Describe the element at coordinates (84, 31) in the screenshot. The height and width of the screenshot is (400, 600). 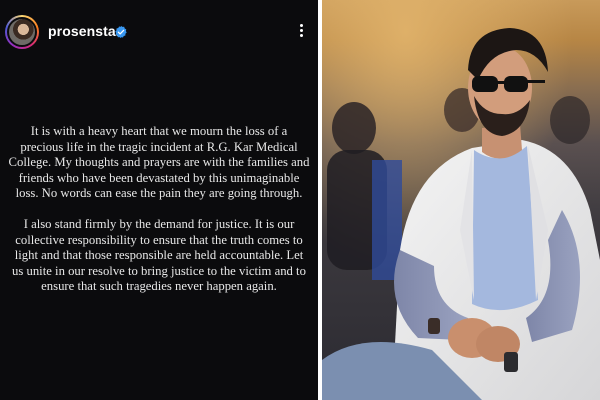
I see `username: prosenstar` at that location.